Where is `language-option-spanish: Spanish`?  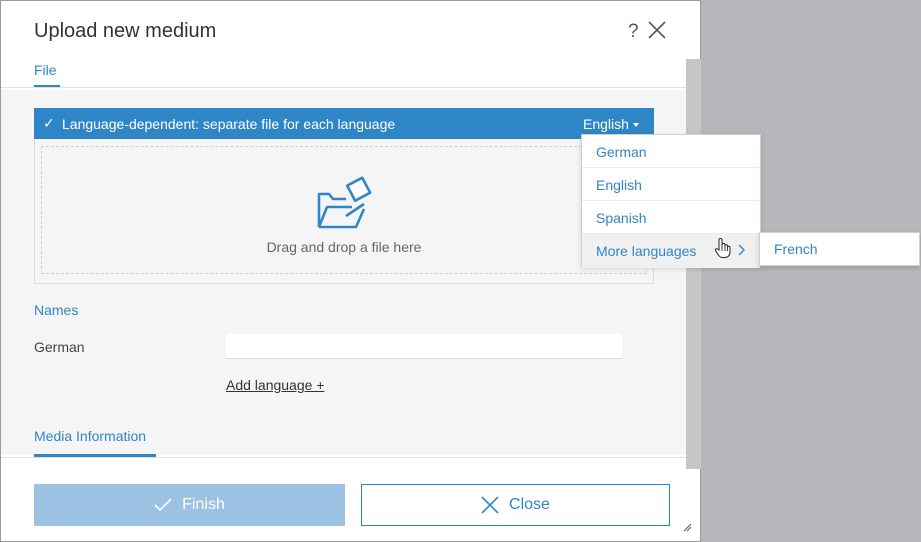 language-option-spanish: Spanish is located at coordinates (671, 217).